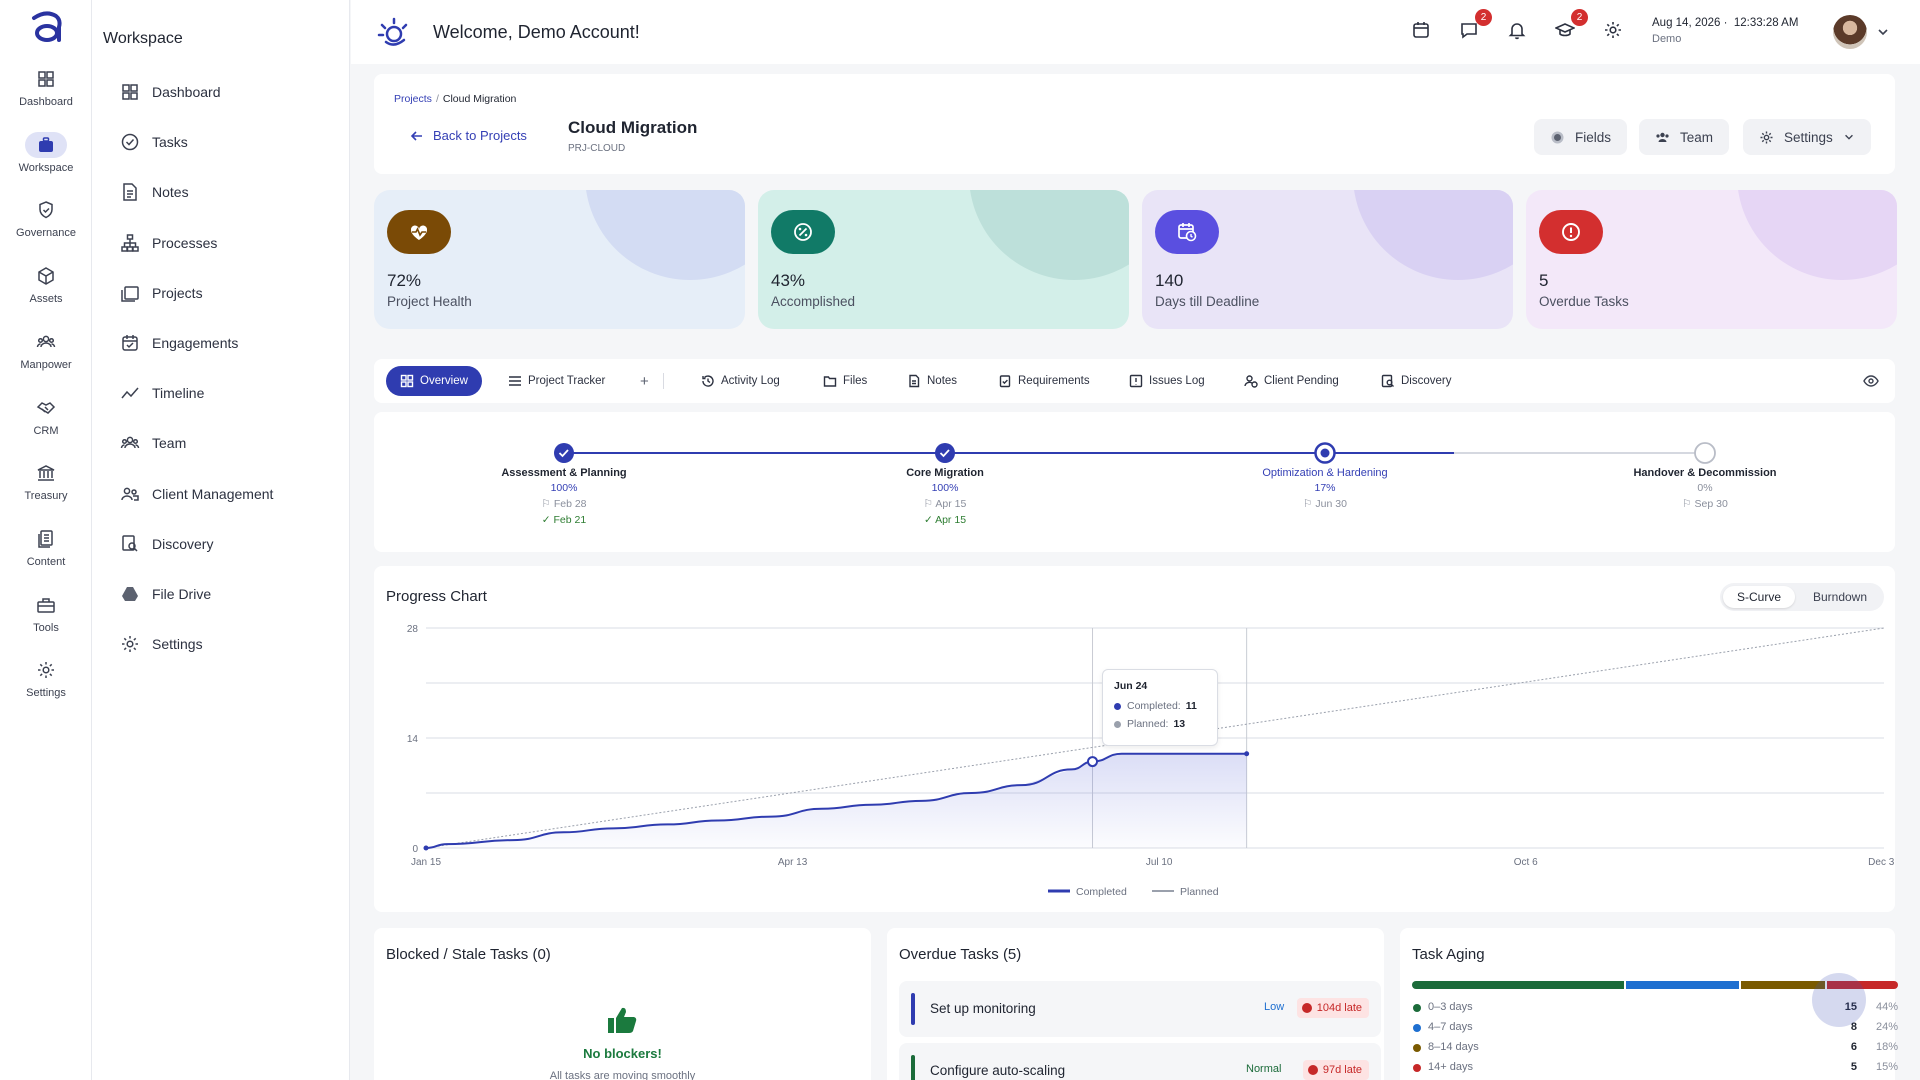  What do you see at coordinates (166, 544) in the screenshot?
I see `sidebar-item-discovery: Discovery` at bounding box center [166, 544].